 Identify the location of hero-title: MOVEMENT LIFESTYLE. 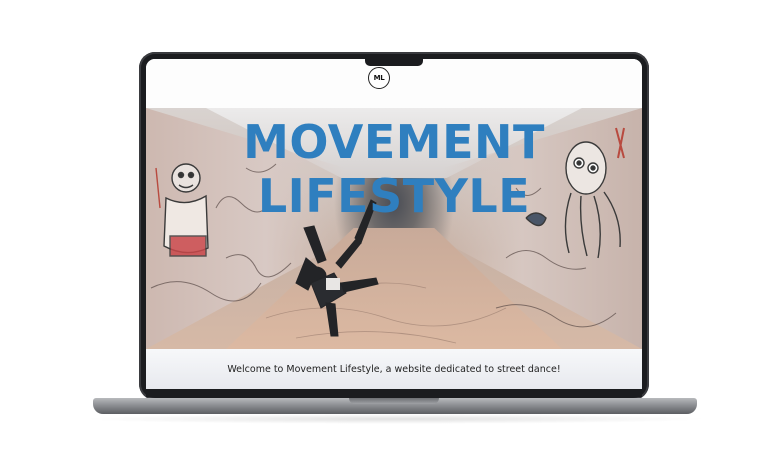
(394, 169).